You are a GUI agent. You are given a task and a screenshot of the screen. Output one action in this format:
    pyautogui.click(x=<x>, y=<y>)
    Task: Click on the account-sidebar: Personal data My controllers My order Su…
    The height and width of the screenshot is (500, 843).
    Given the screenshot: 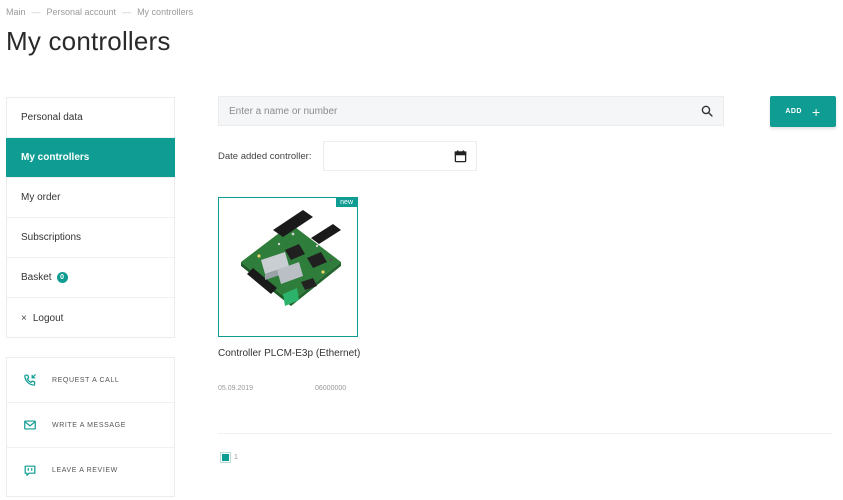 What is the action you would take?
    pyautogui.click(x=90, y=217)
    